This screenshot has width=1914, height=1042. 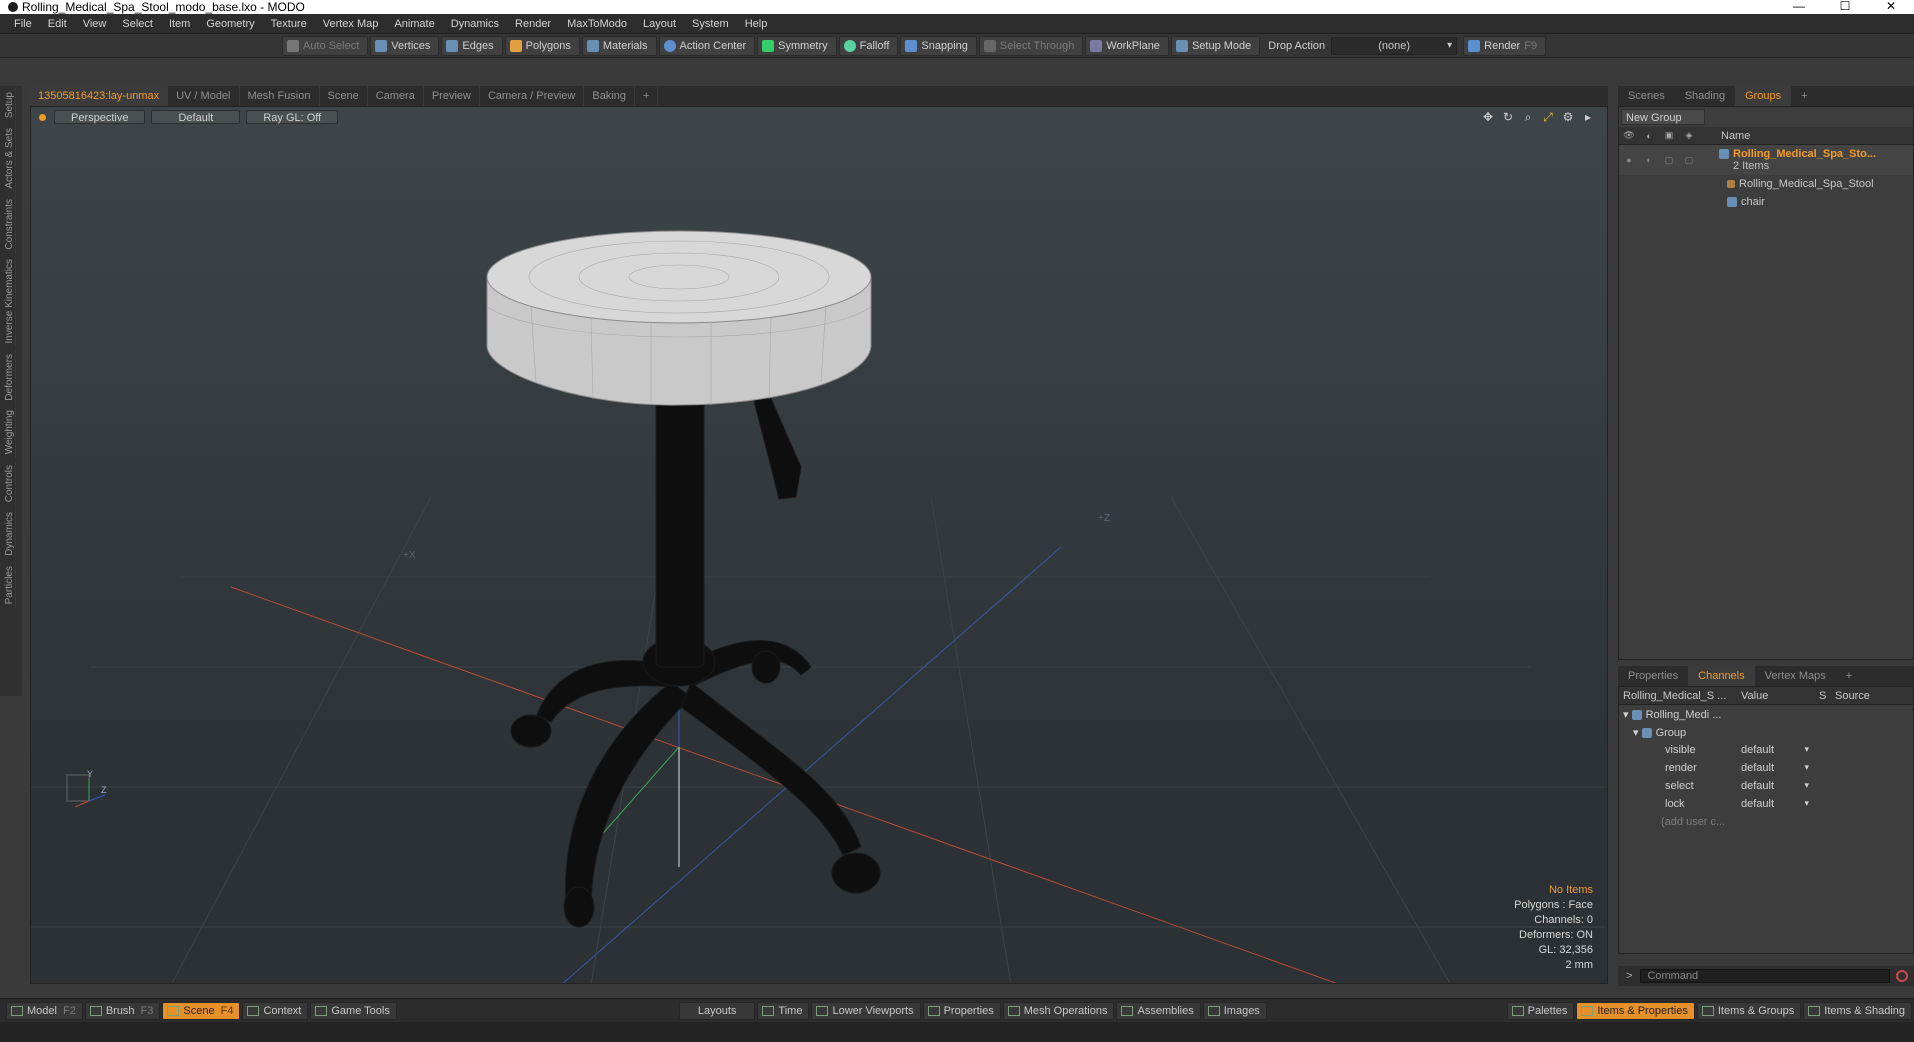 What do you see at coordinates (44, 1010) in the screenshot?
I see `layout-model-button: Model F2` at bounding box center [44, 1010].